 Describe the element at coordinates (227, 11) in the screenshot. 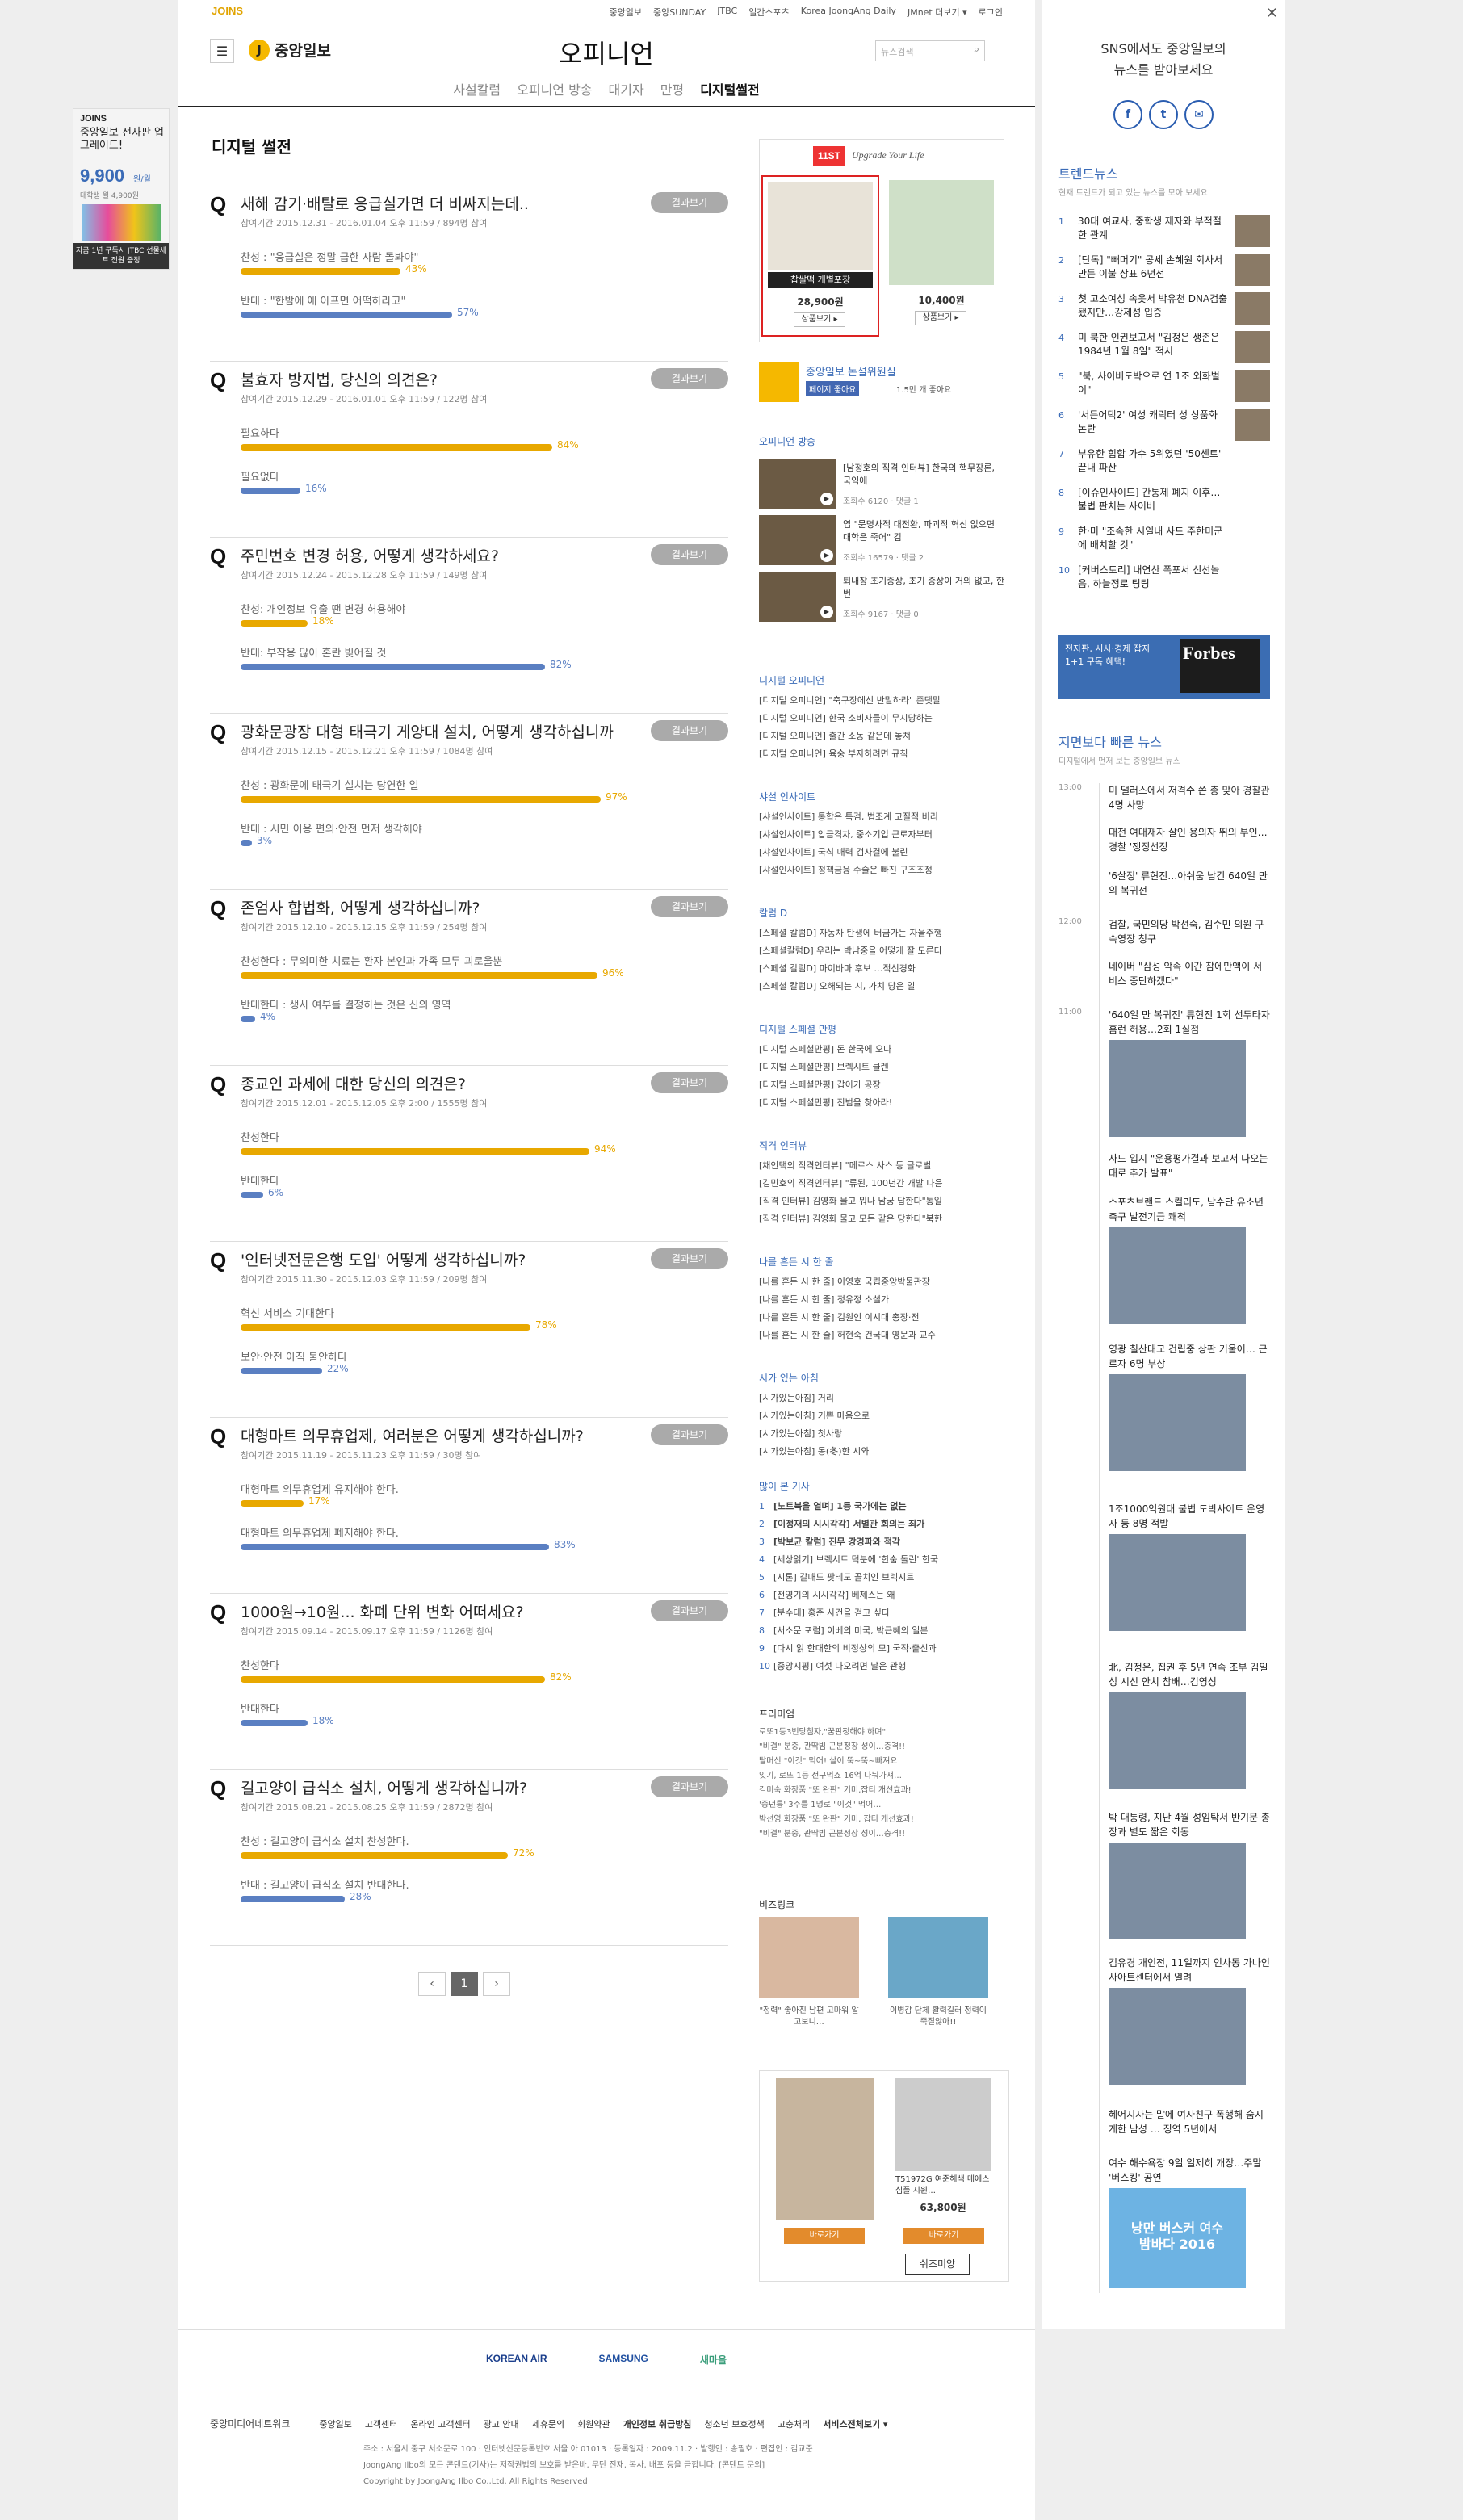

I see `joins-logo: JOINS` at that location.